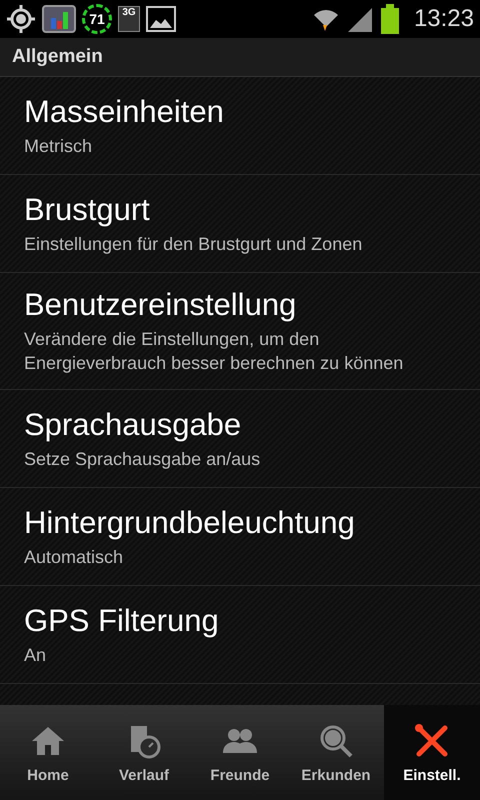 This screenshot has width=480, height=800. Describe the element at coordinates (214, 351) in the screenshot. I see `setting-summary: Verändere die Einstellungen, um den Energieverbrauch besser berechnen zu können` at that location.